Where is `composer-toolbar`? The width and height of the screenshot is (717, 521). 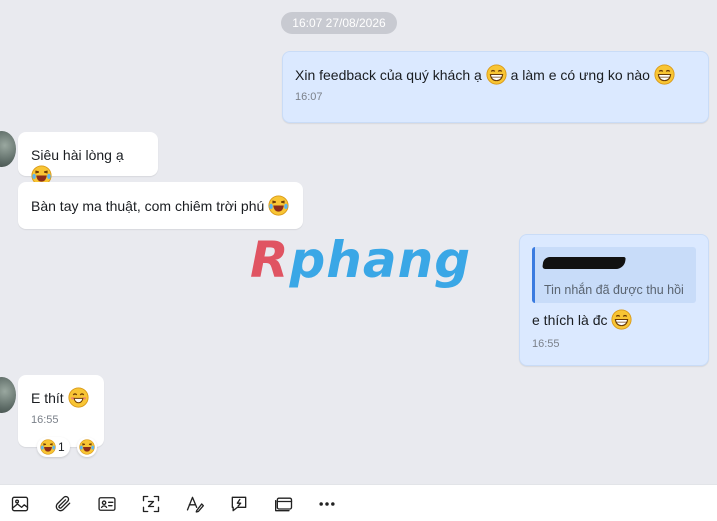
composer-toolbar is located at coordinates (358, 502).